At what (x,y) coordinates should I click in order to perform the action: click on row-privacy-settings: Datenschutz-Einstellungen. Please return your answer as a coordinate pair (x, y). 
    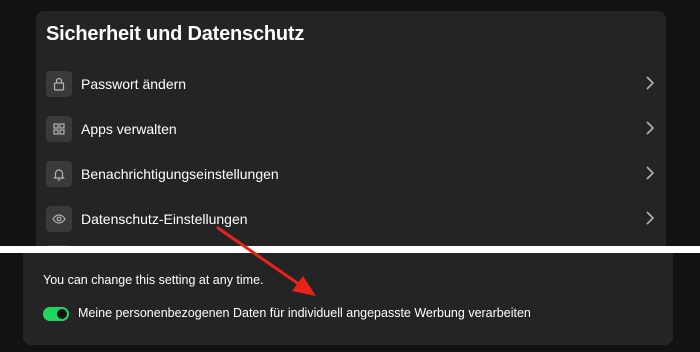
    Looking at the image, I should click on (351, 223).